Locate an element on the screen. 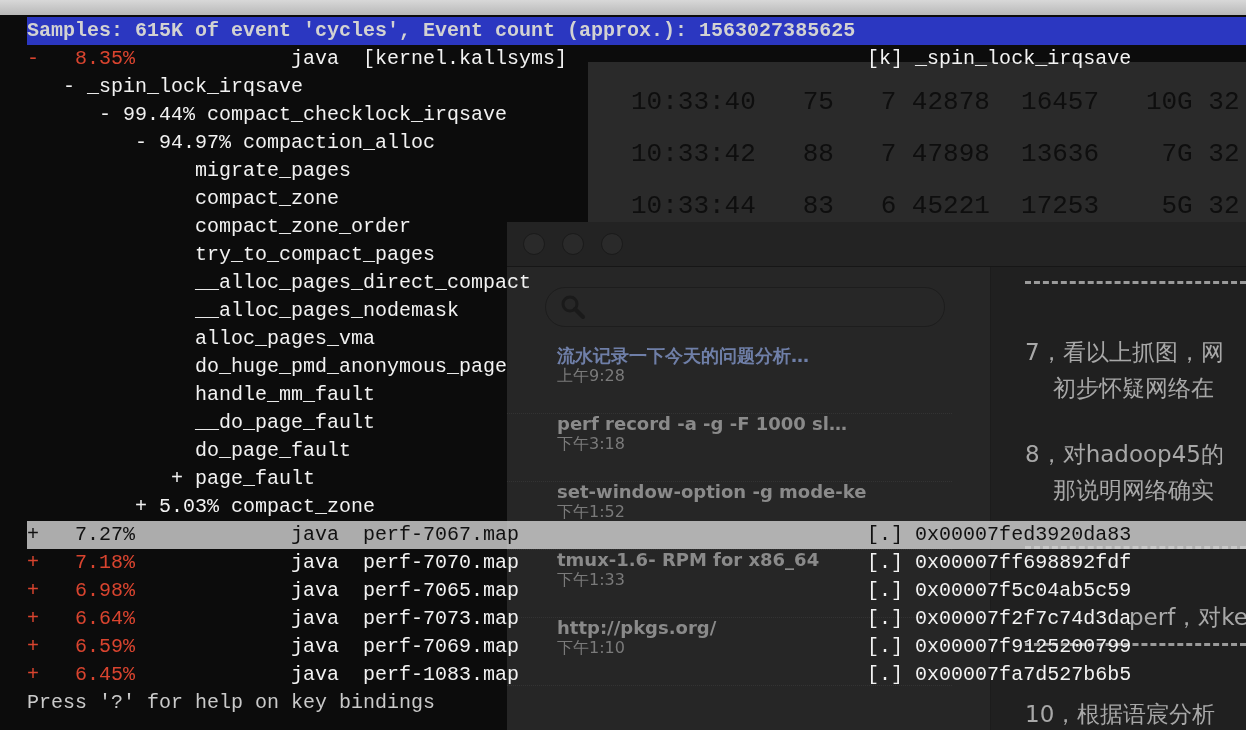 Image resolution: width=1246 pixels, height=730 pixels. overhead-percent: 6.98% is located at coordinates (105, 590).